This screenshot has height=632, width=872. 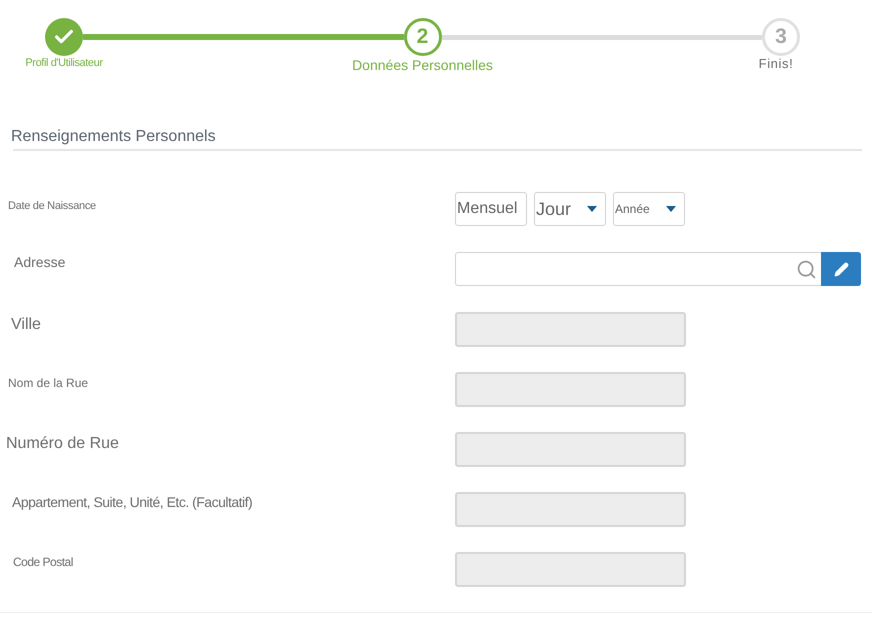 What do you see at coordinates (64, 63) in the screenshot?
I see `step-label: Profil d'Utilisateur` at bounding box center [64, 63].